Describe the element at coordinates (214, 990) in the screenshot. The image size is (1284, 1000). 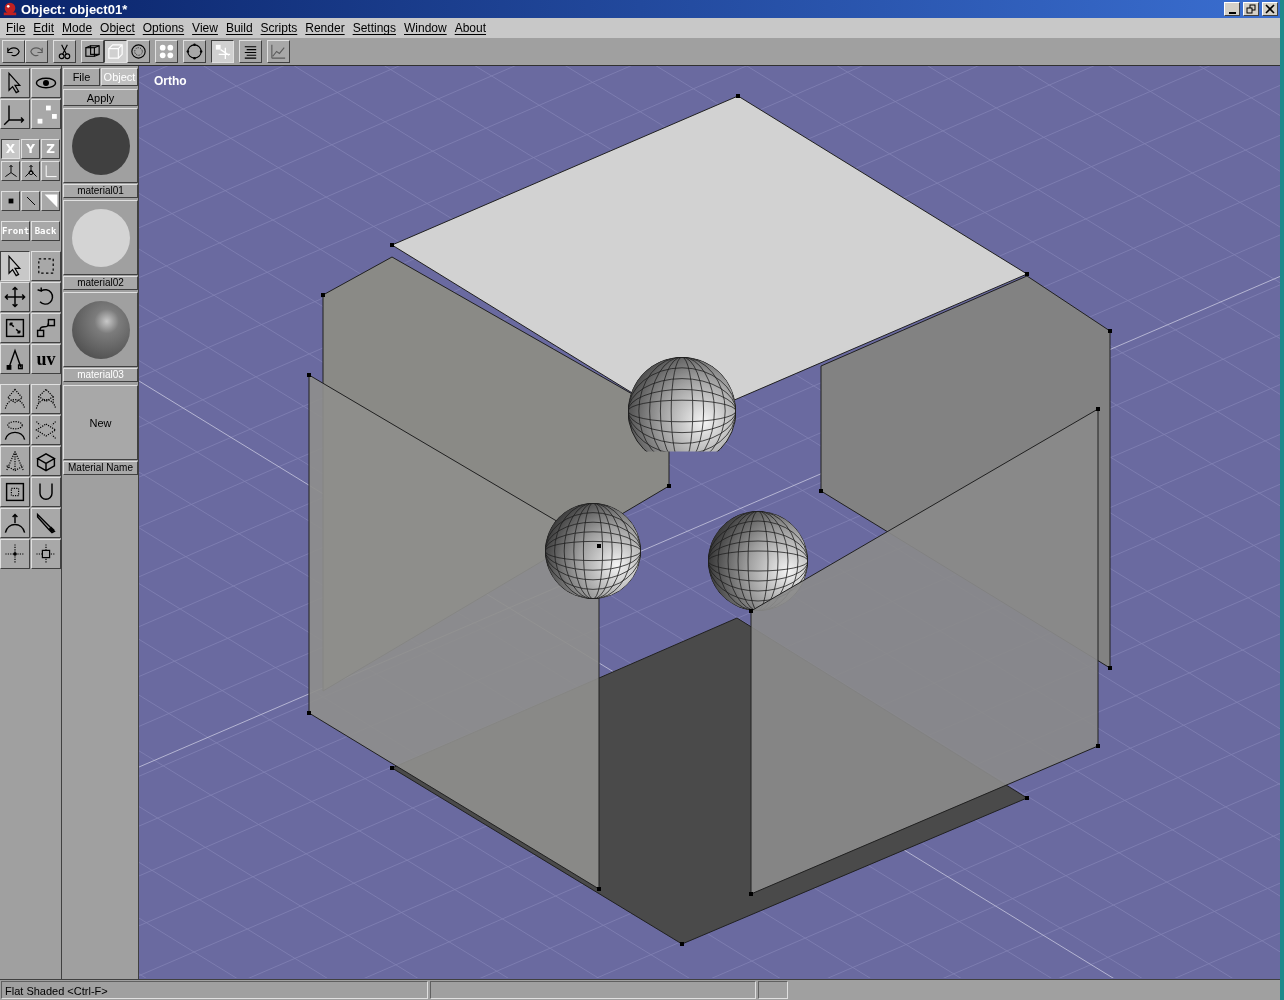
I see `status-text: Flat Shaded <Ctrl-F>` at that location.